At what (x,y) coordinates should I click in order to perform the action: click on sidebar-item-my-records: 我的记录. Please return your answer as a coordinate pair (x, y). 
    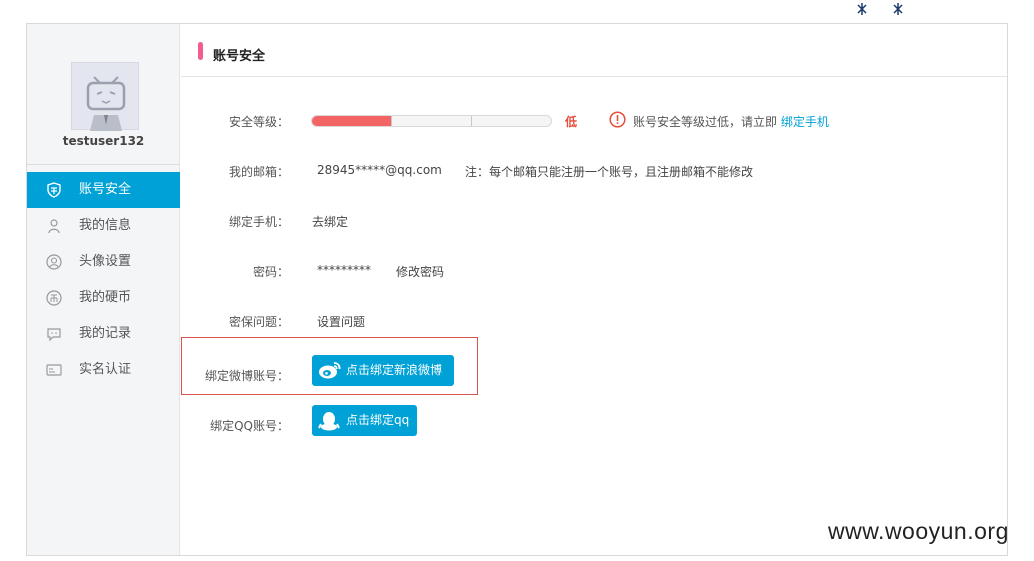
    Looking at the image, I should click on (103, 334).